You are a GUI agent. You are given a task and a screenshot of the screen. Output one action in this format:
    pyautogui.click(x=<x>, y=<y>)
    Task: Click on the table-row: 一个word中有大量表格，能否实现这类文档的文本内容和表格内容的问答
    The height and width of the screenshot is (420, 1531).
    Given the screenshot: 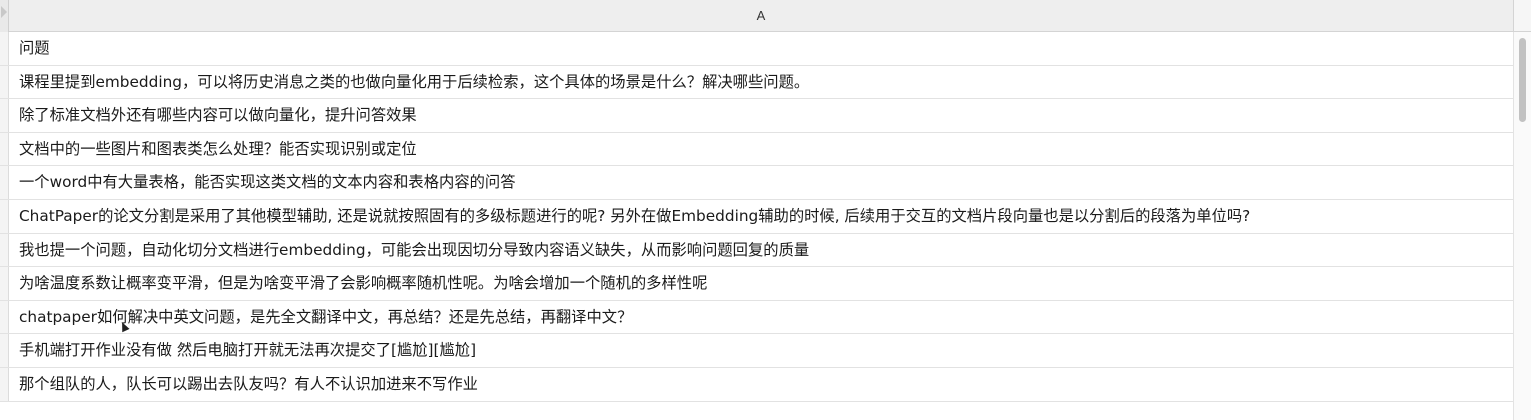 What is the action you would take?
    pyautogui.click(x=756, y=183)
    